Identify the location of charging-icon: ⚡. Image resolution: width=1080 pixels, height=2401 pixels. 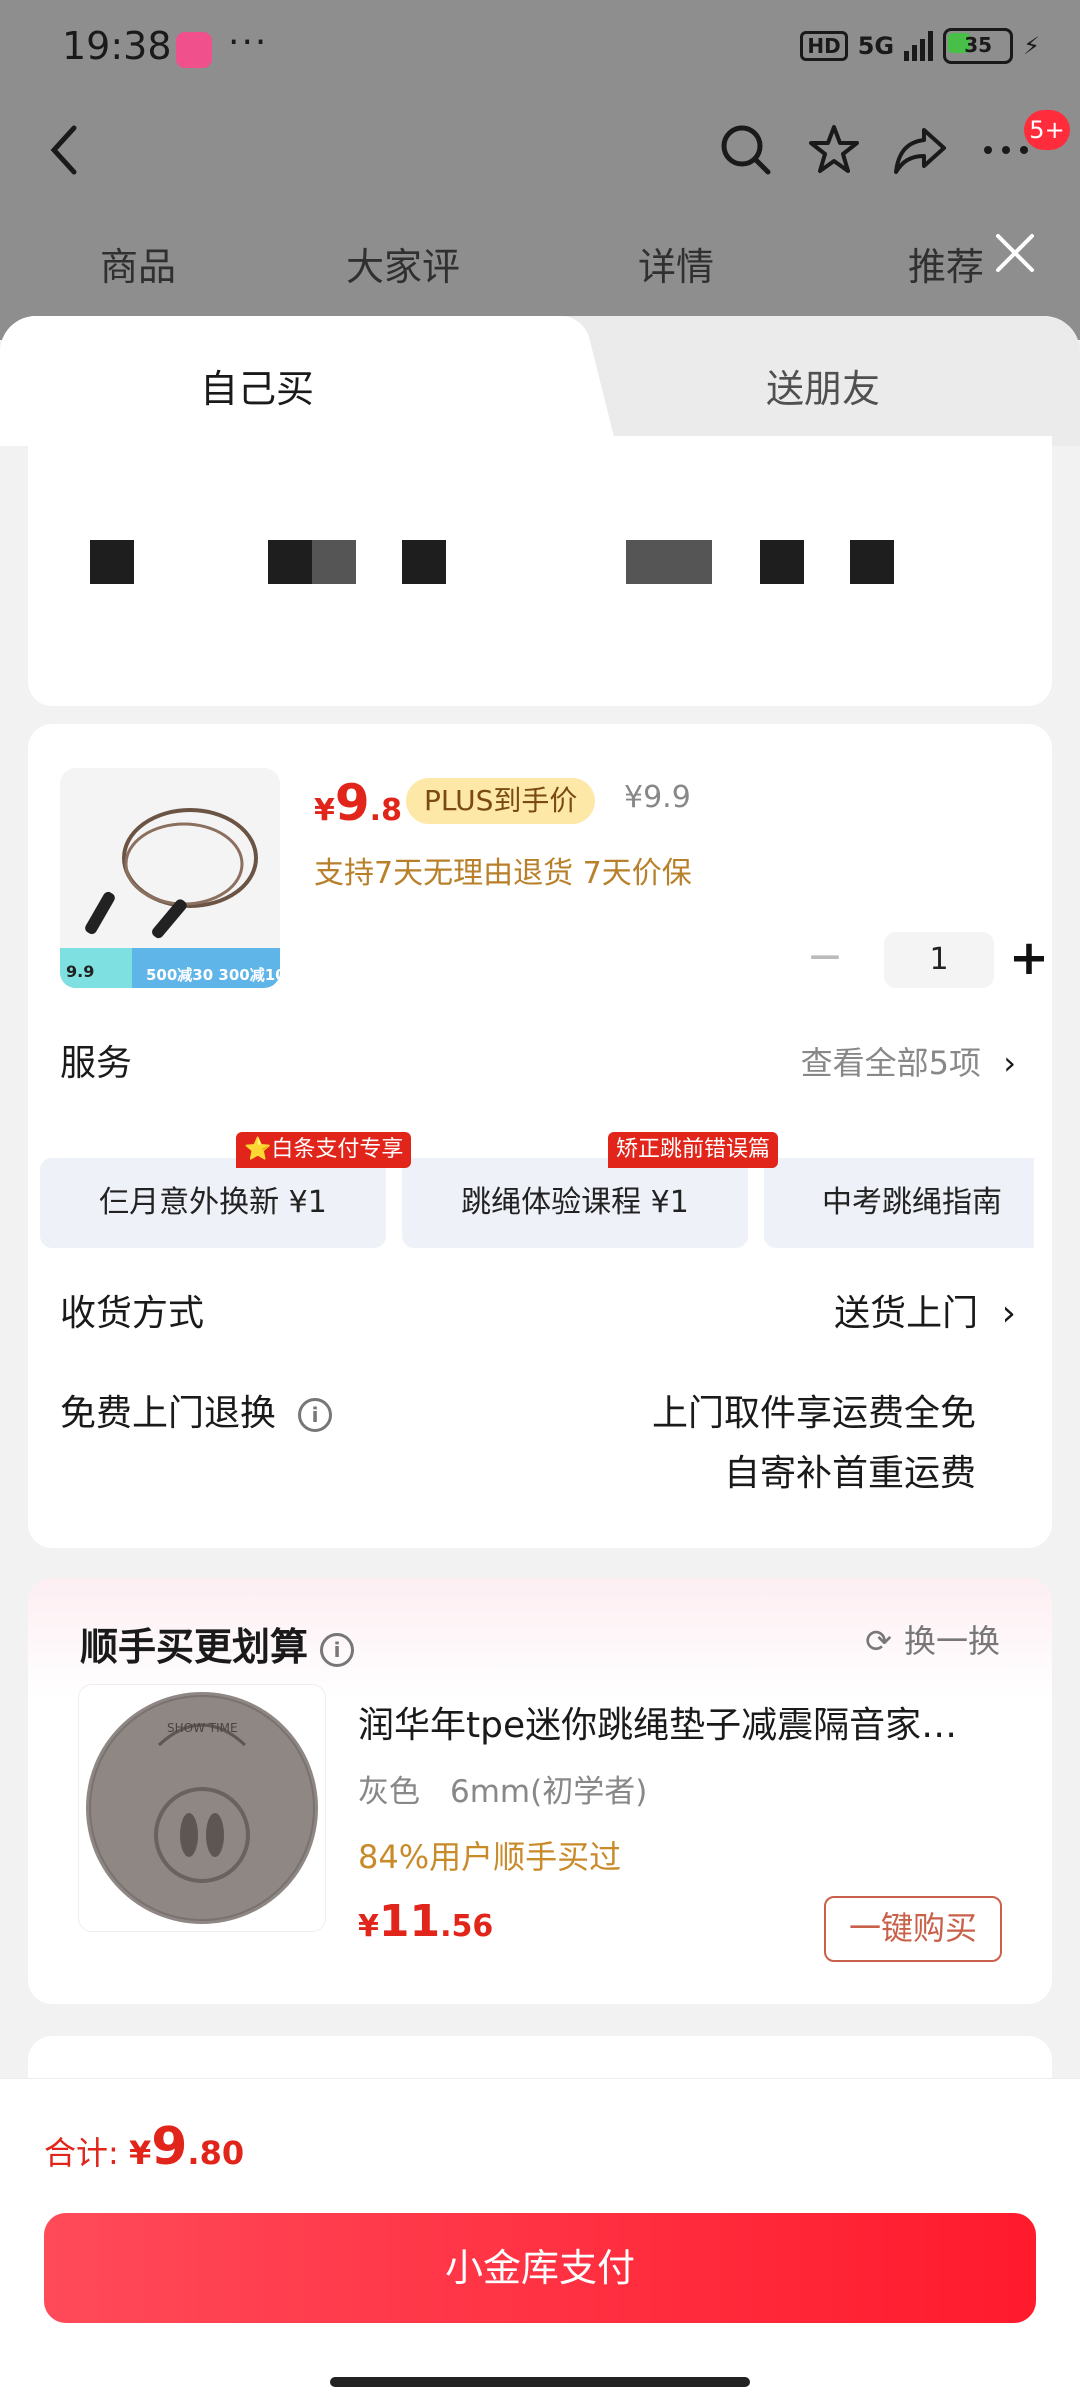
(1031, 46).